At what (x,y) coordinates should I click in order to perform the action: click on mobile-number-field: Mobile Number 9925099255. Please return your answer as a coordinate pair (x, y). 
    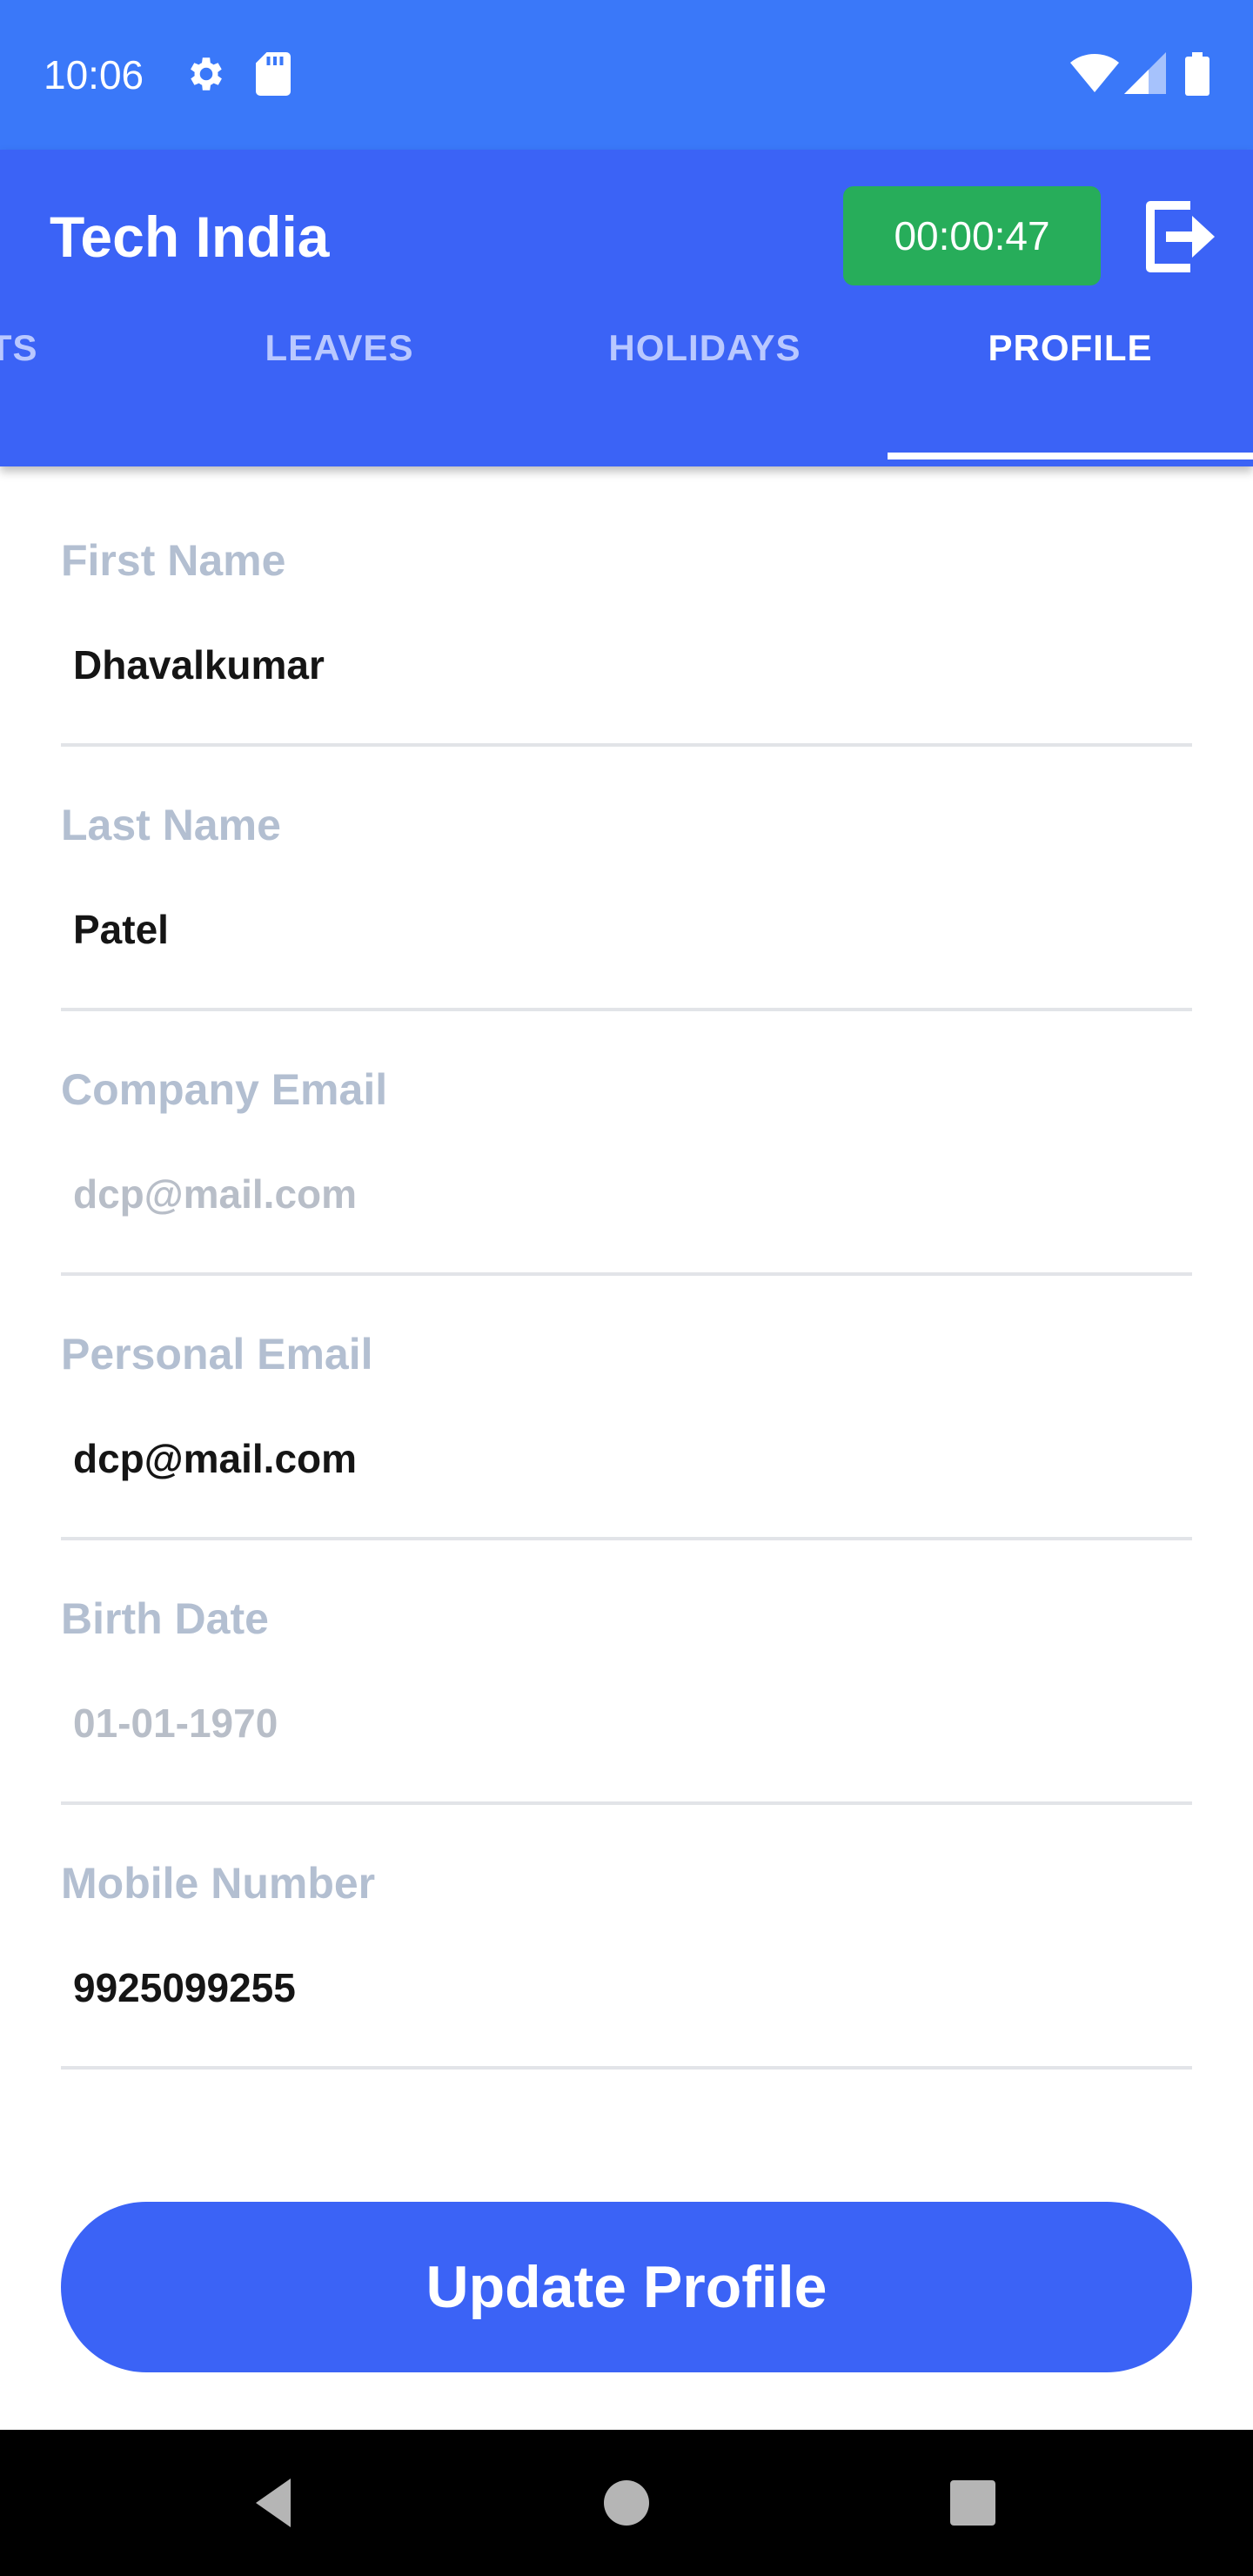
    Looking at the image, I should click on (626, 1930).